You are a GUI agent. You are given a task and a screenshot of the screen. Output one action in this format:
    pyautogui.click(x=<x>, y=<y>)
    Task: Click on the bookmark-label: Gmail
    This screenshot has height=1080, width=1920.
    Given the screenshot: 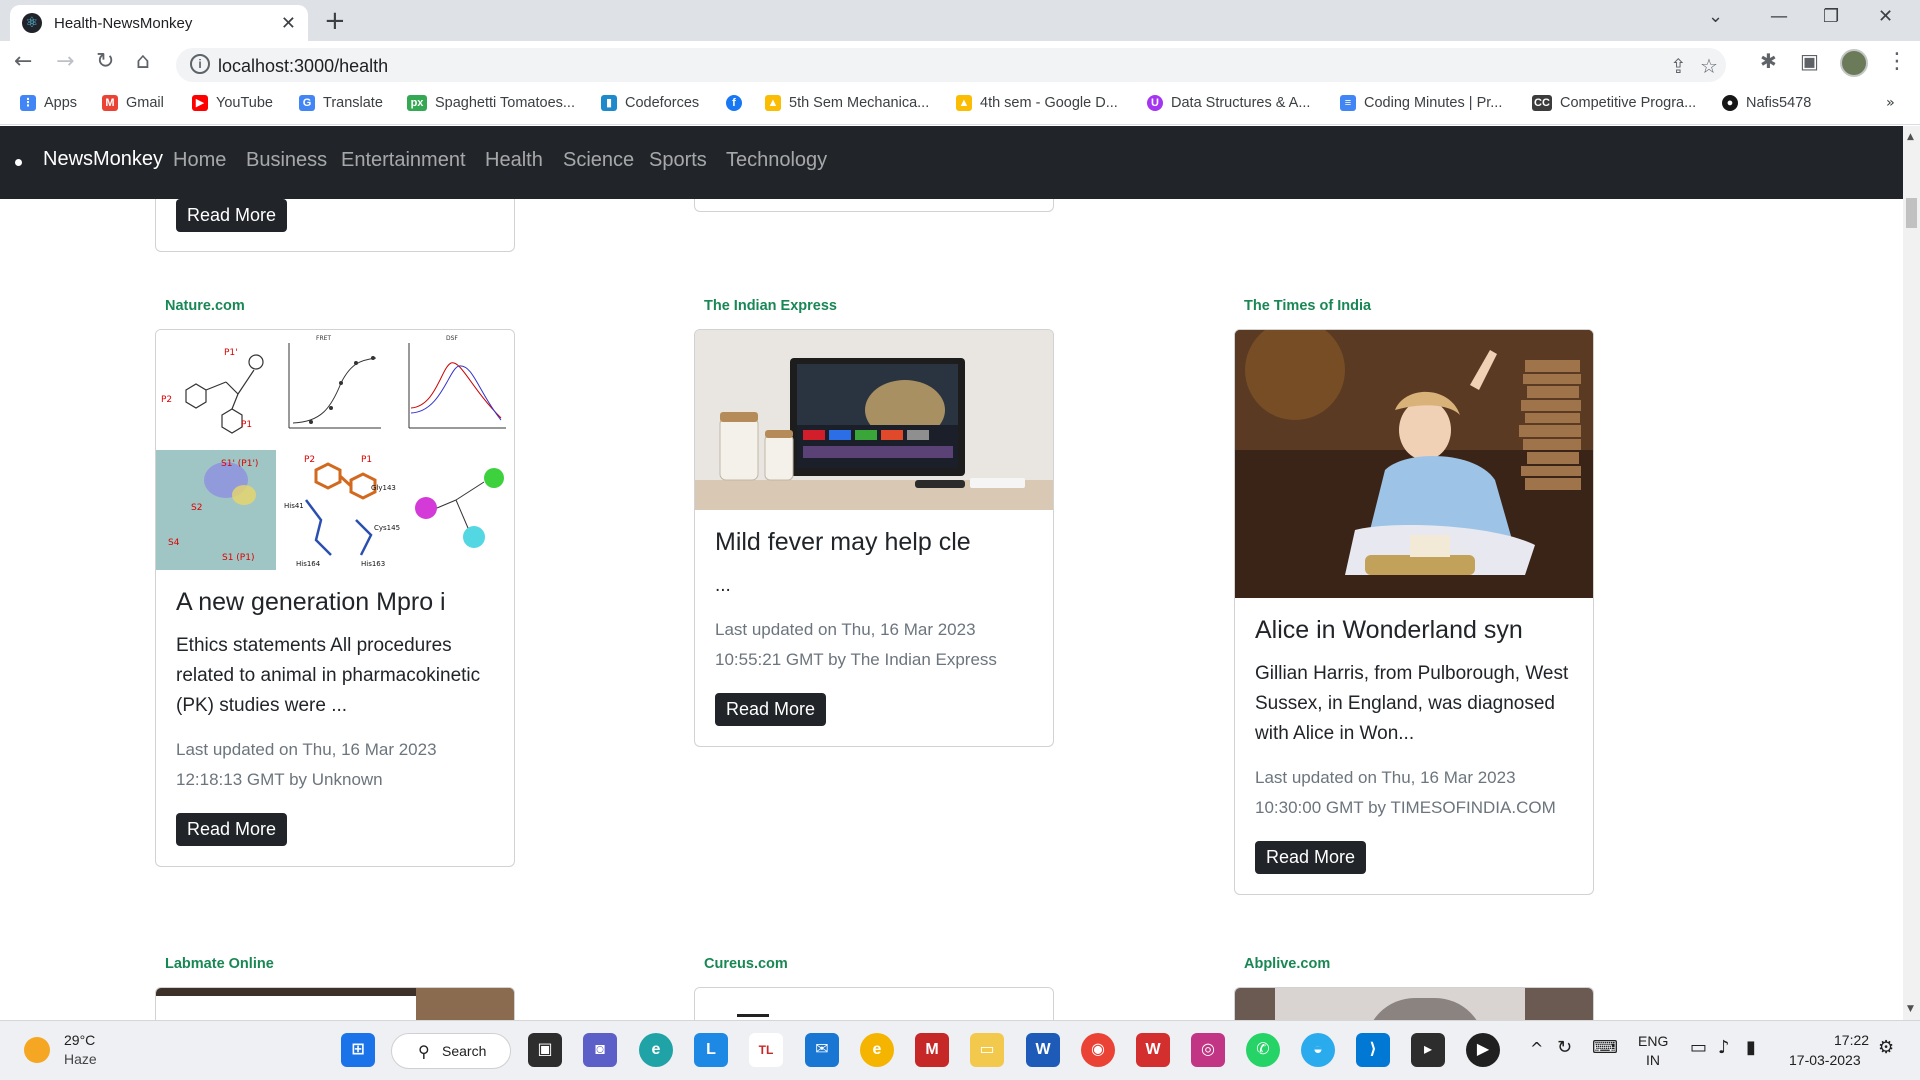 What is the action you would take?
    pyautogui.click(x=145, y=103)
    